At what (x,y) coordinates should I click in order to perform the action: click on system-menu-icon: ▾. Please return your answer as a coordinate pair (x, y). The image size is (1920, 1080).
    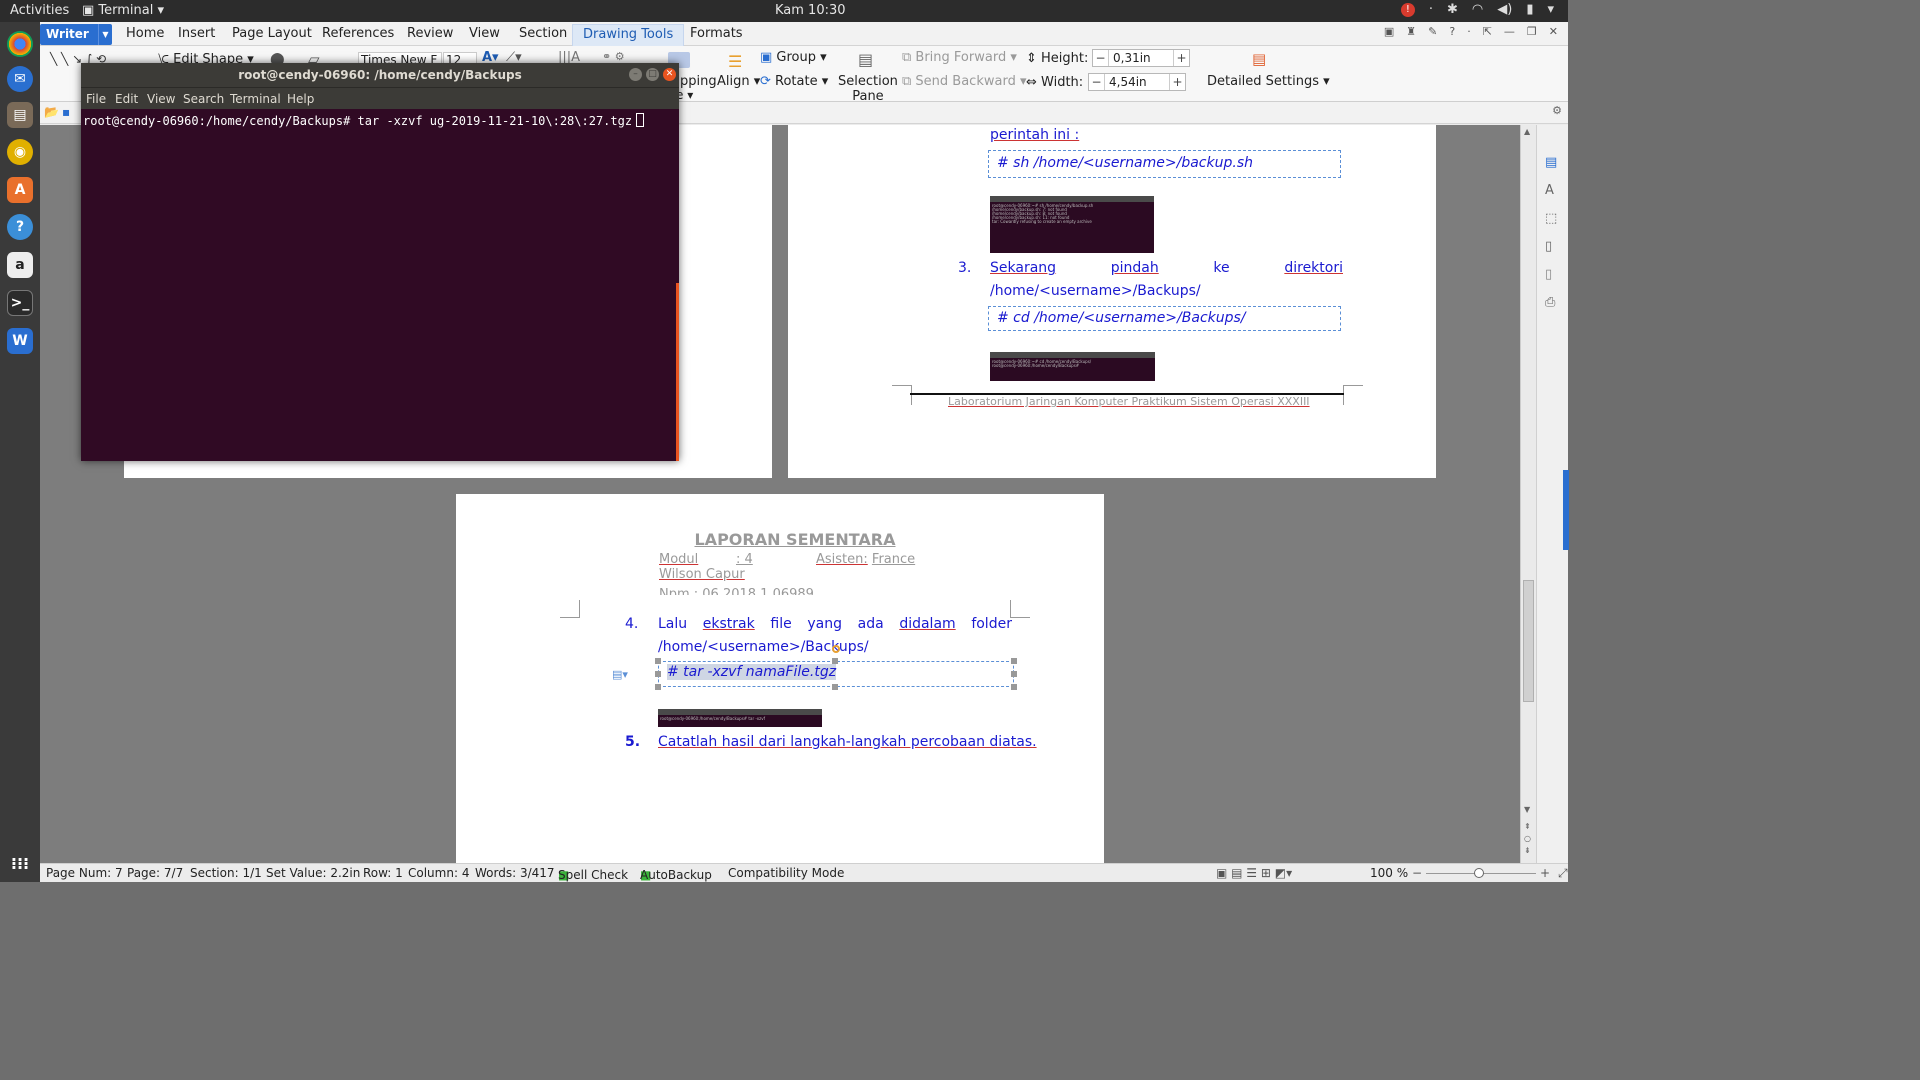
    Looking at the image, I should click on (1550, 9).